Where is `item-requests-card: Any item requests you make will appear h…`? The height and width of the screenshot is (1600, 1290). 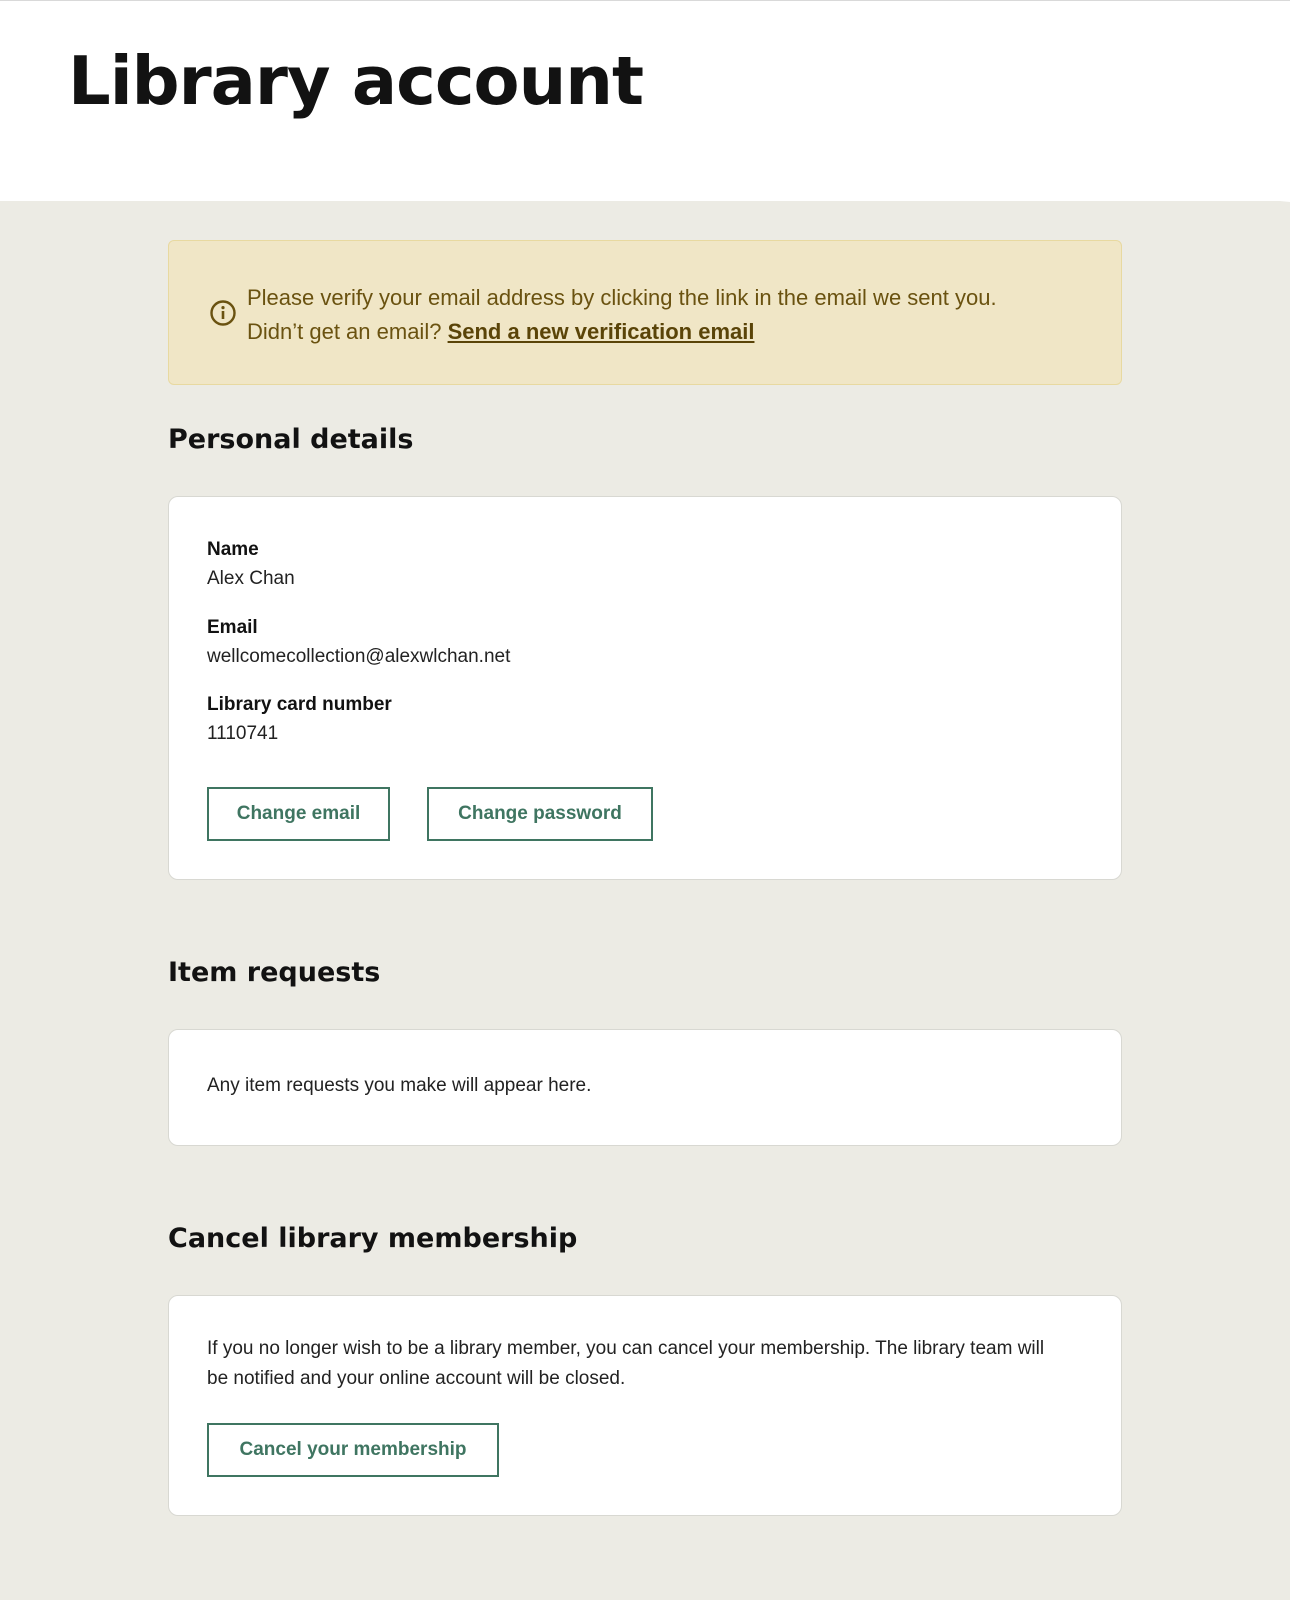
item-requests-card: Any item requests you make will appear h… is located at coordinates (645, 1087).